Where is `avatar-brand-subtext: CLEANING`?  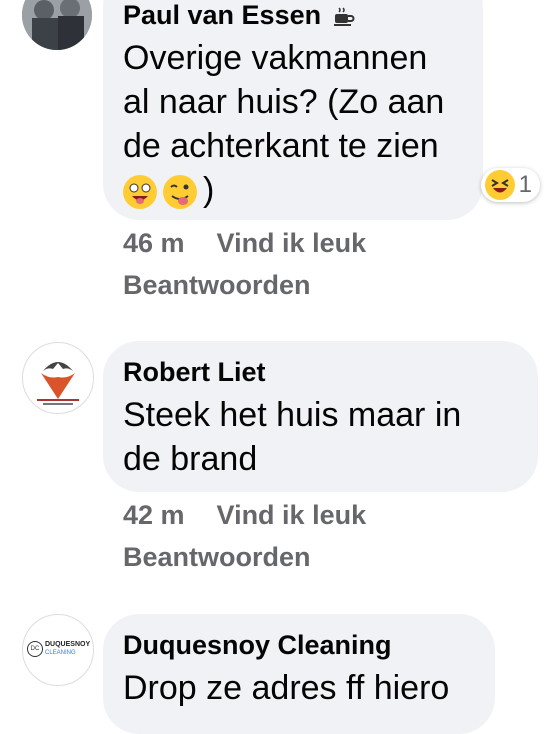 avatar-brand-subtext: CLEANING is located at coordinates (60, 653).